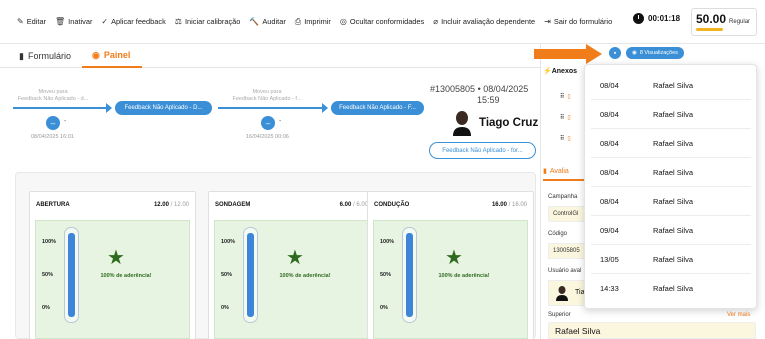 This screenshot has width=765, height=339. What do you see at coordinates (634, 53) in the screenshot?
I see `eye-icon: ◉` at bounding box center [634, 53].